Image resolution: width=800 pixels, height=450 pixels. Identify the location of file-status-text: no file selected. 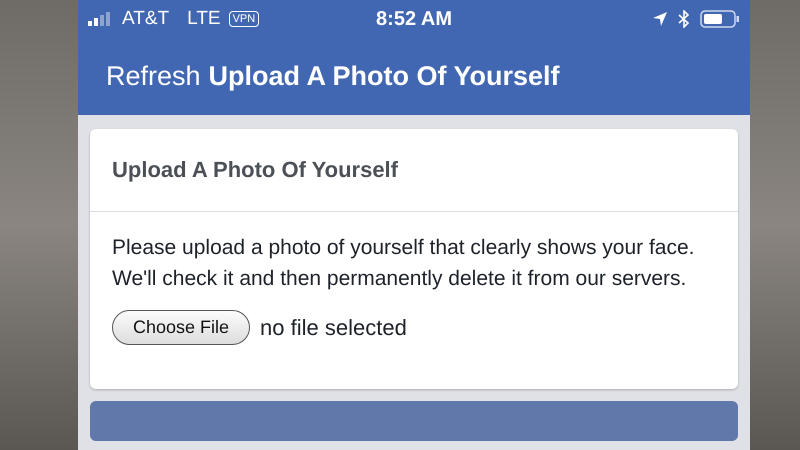
(333, 327).